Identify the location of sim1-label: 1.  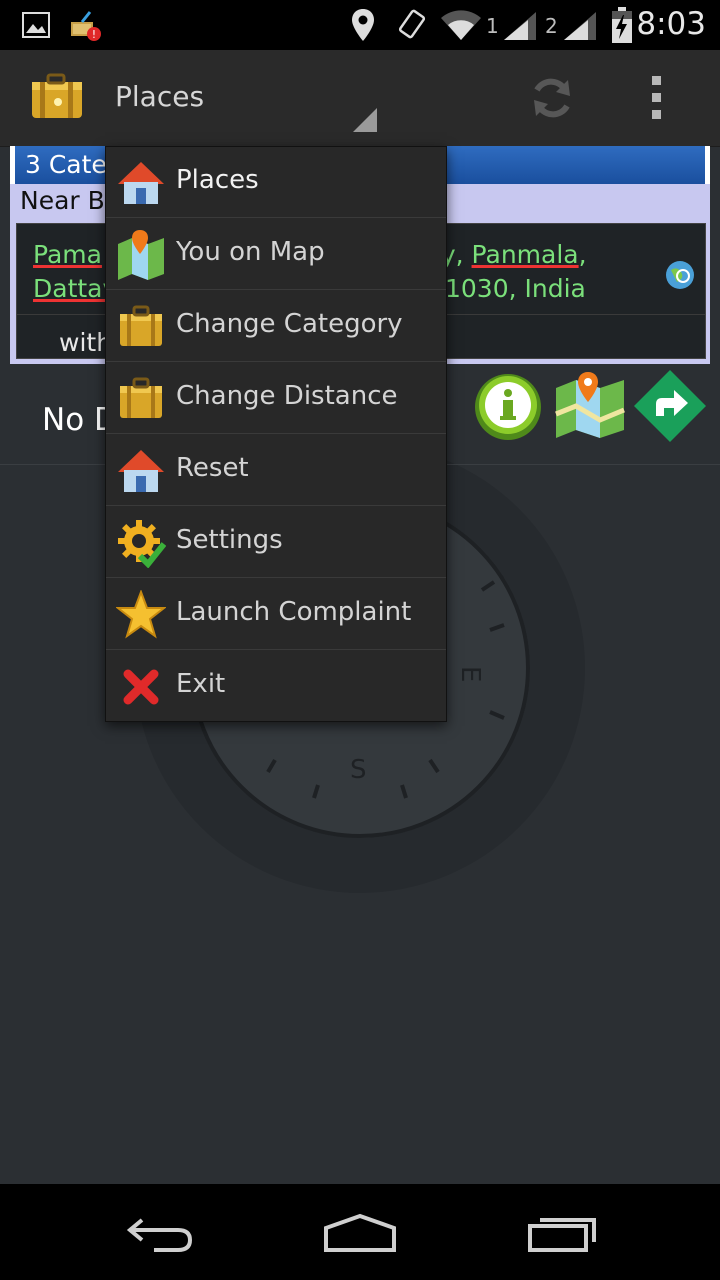
(492, 26).